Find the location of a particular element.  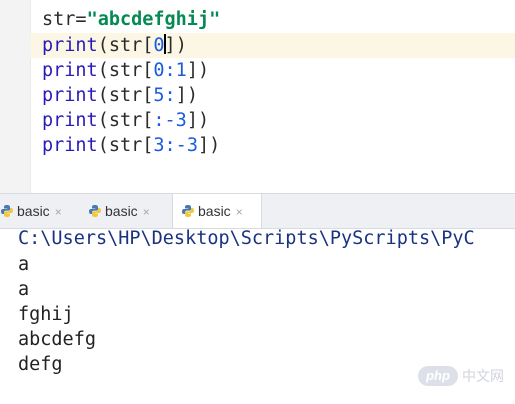

slice-value: :-3 is located at coordinates (170, 120).